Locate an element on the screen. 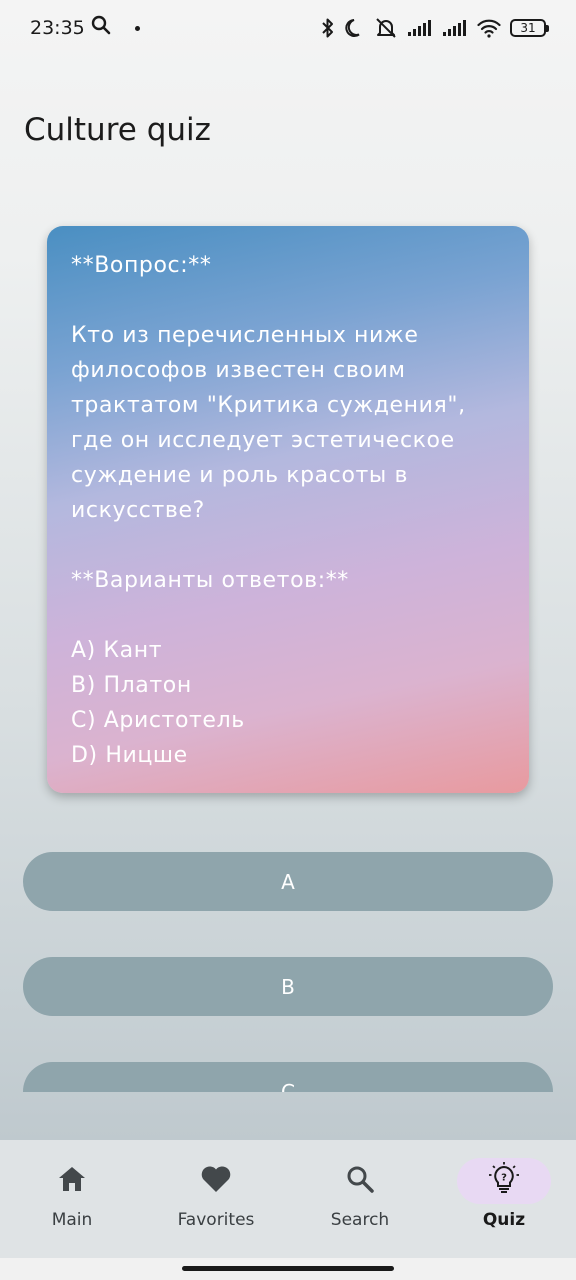 The width and height of the screenshot is (576, 1280). nav-item-favorites: Favorites is located at coordinates (216, 1199).